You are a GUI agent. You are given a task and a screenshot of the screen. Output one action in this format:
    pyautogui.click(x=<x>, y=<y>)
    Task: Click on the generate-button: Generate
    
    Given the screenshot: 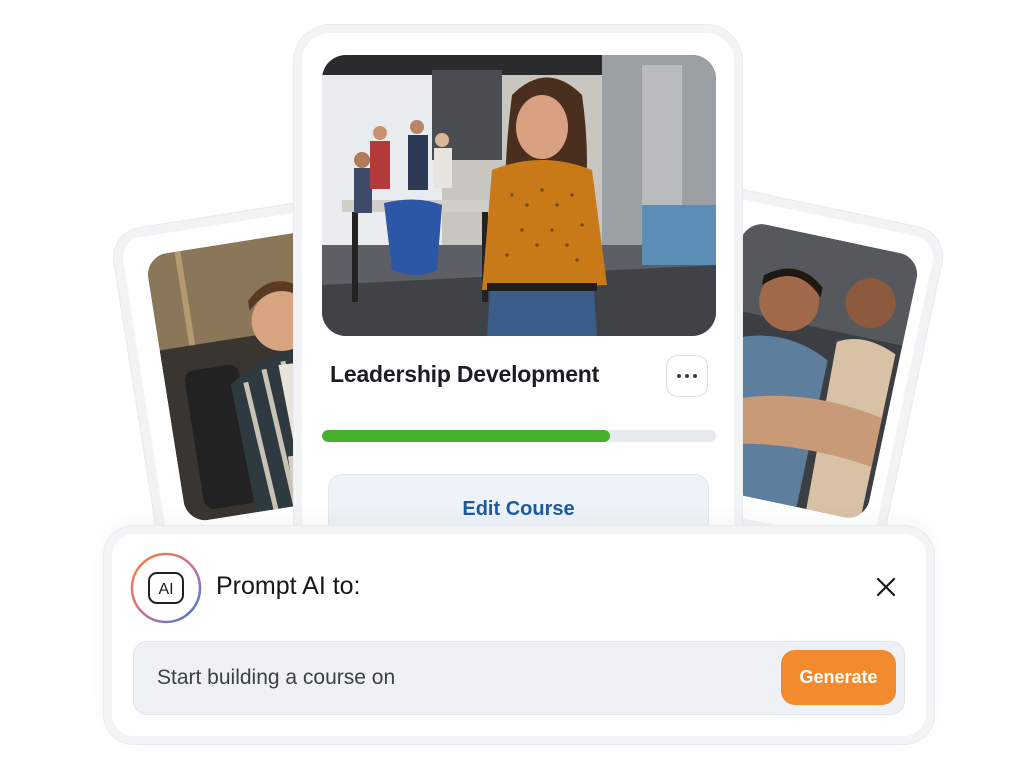 What is the action you would take?
    pyautogui.click(x=838, y=677)
    